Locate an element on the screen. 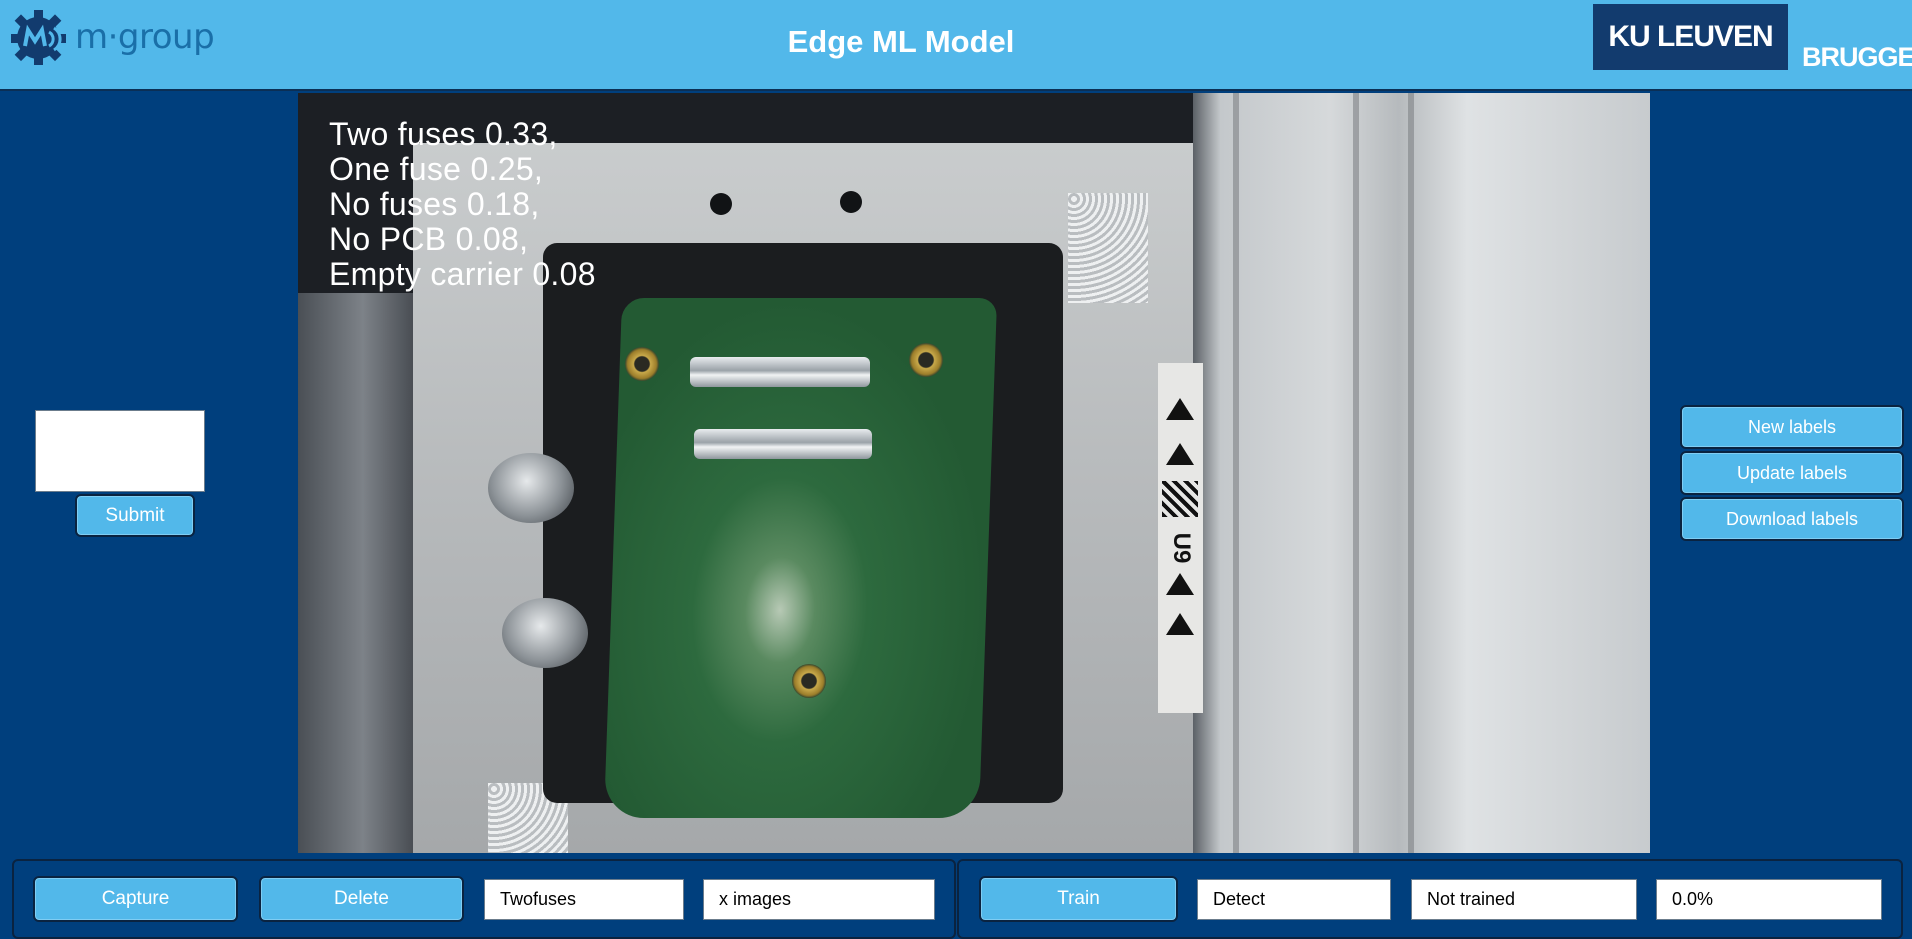 Image resolution: width=1912 pixels, height=939 pixels. delete-button: Delete is located at coordinates (361, 899).